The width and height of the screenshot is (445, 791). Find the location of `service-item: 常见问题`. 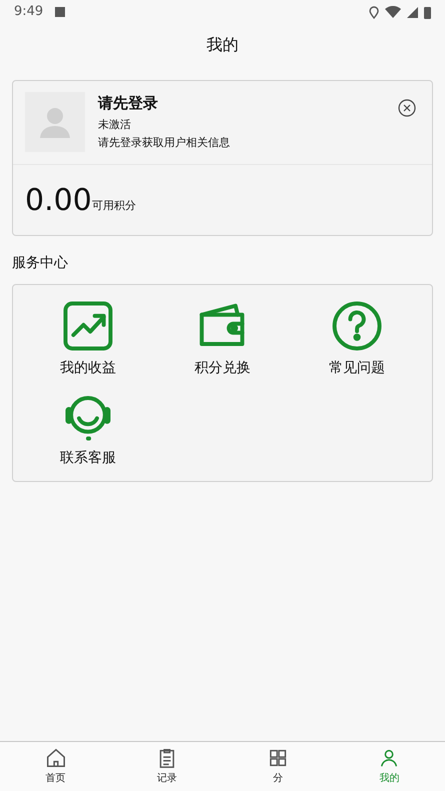

service-item: 常见问题 is located at coordinates (357, 339).